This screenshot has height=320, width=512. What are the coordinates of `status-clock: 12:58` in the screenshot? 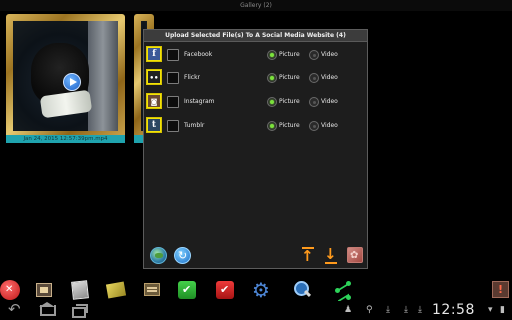 It's located at (453, 310).